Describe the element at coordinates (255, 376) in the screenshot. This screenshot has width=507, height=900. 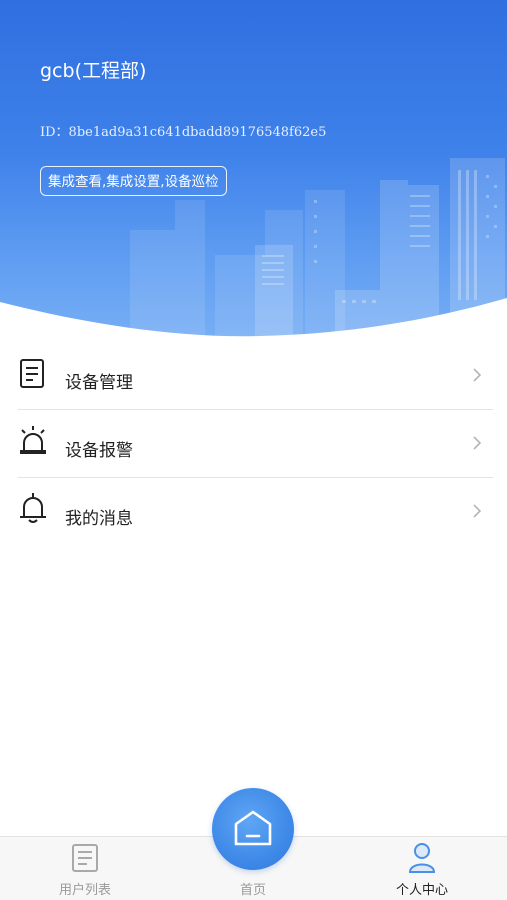
I see `menu-item-device-management: 设备管理` at that location.